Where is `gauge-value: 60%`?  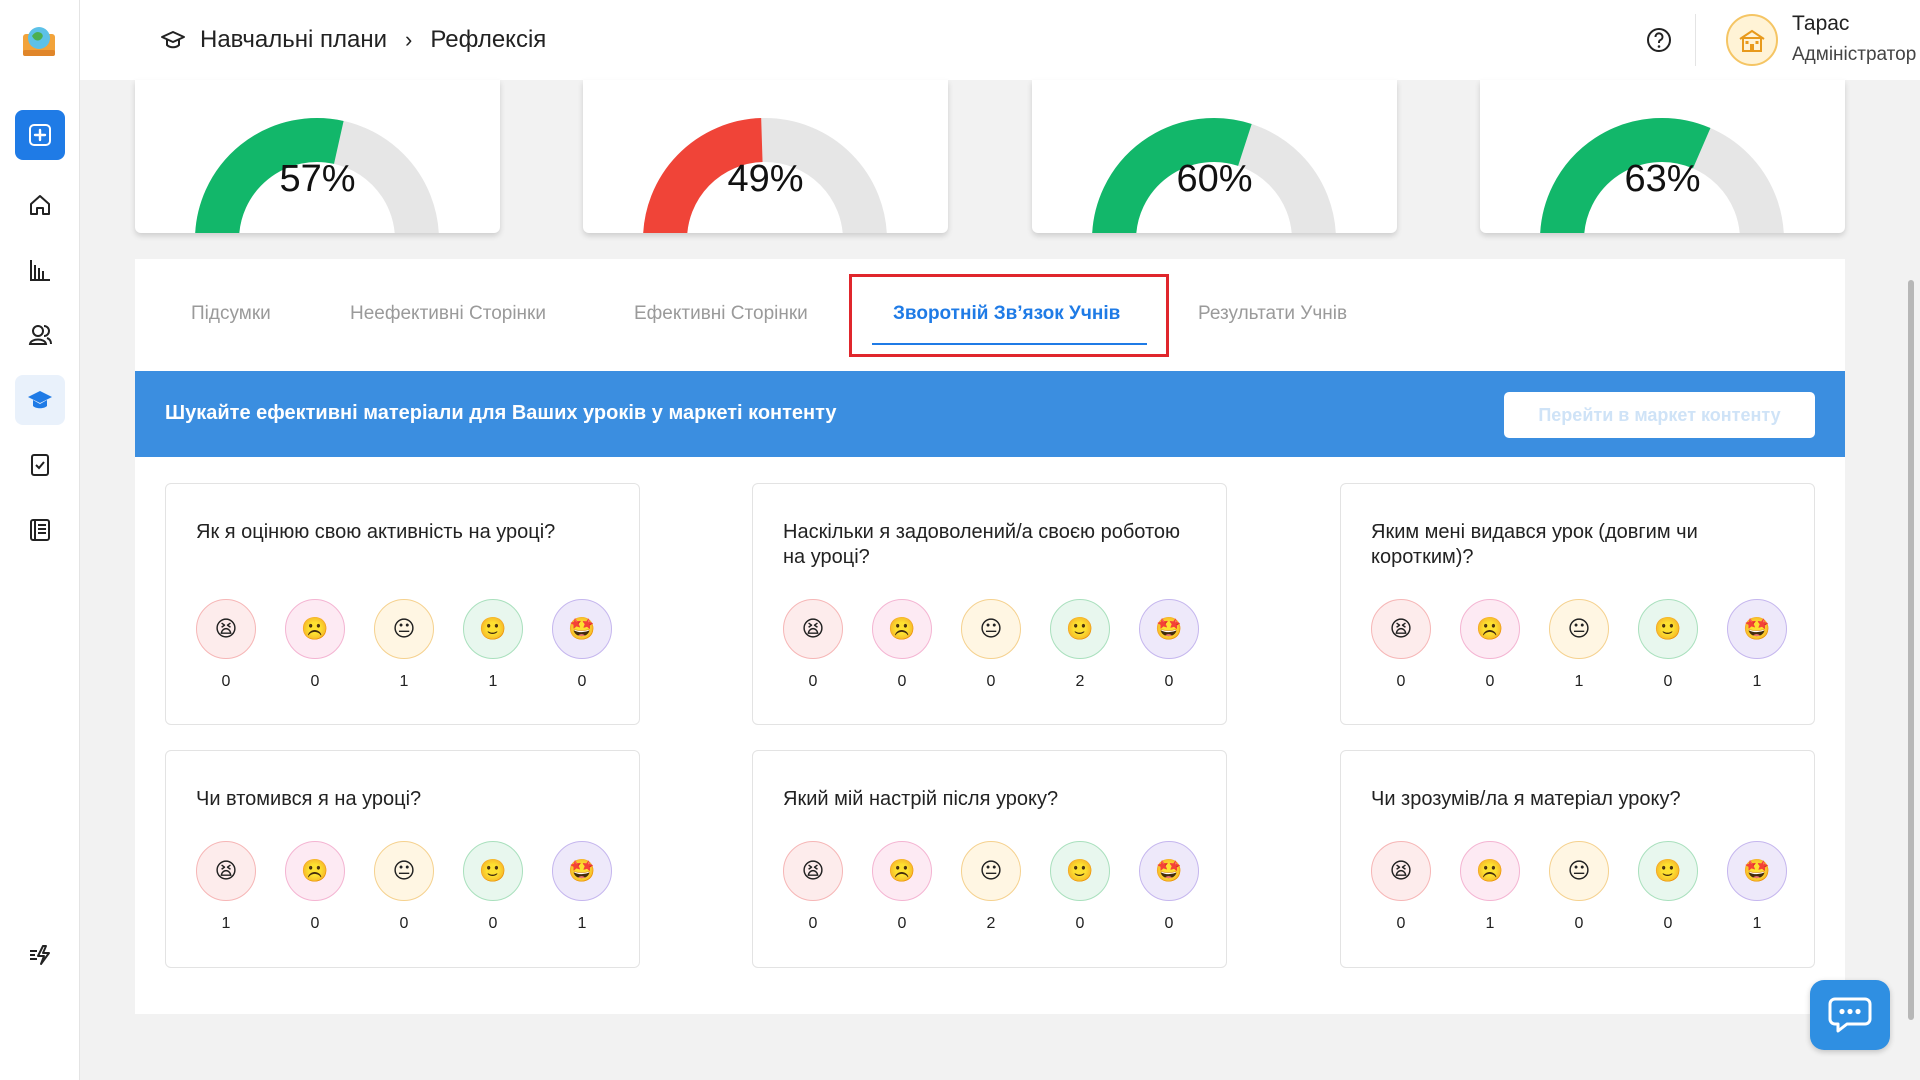 gauge-value: 60% is located at coordinates (1214, 179).